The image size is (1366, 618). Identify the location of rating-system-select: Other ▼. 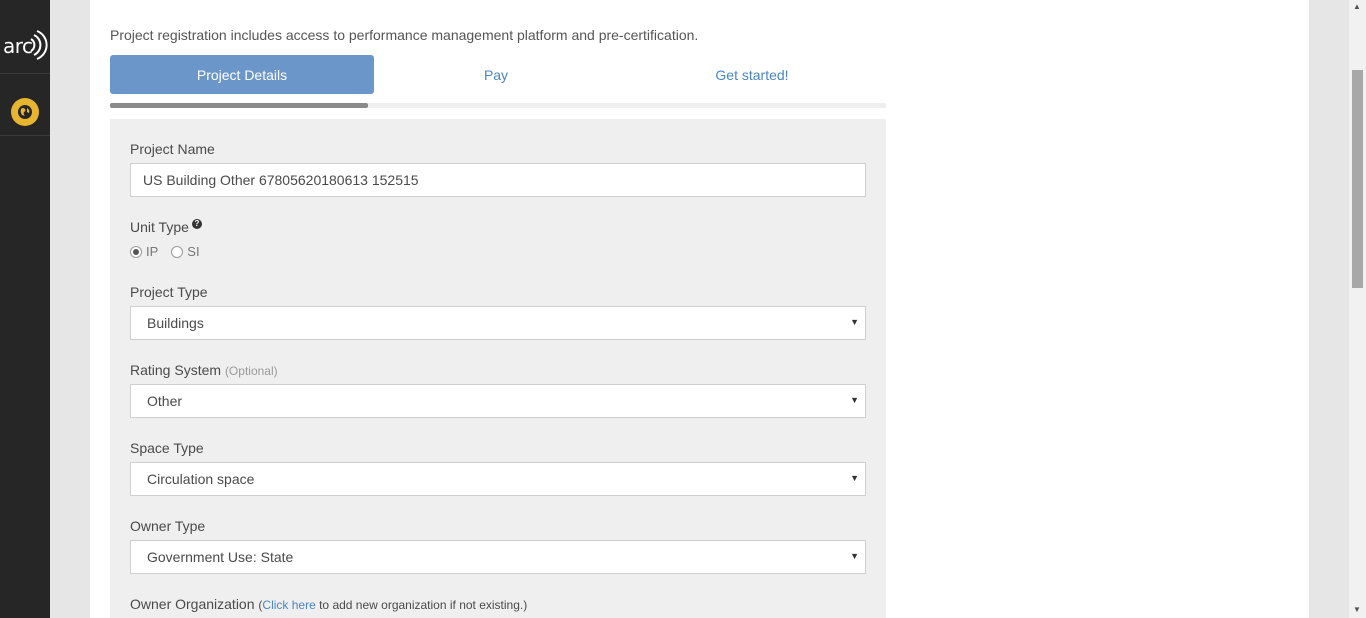
(498, 401).